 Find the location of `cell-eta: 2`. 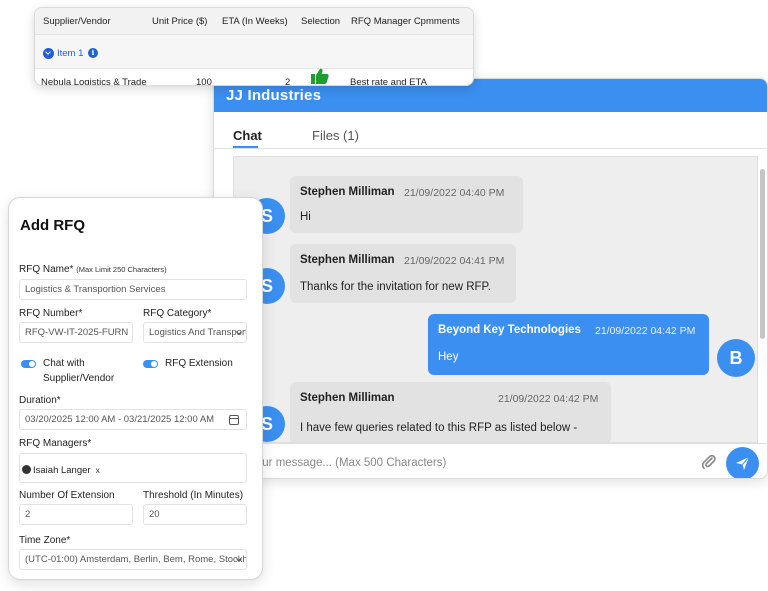

cell-eta: 2 is located at coordinates (288, 81).